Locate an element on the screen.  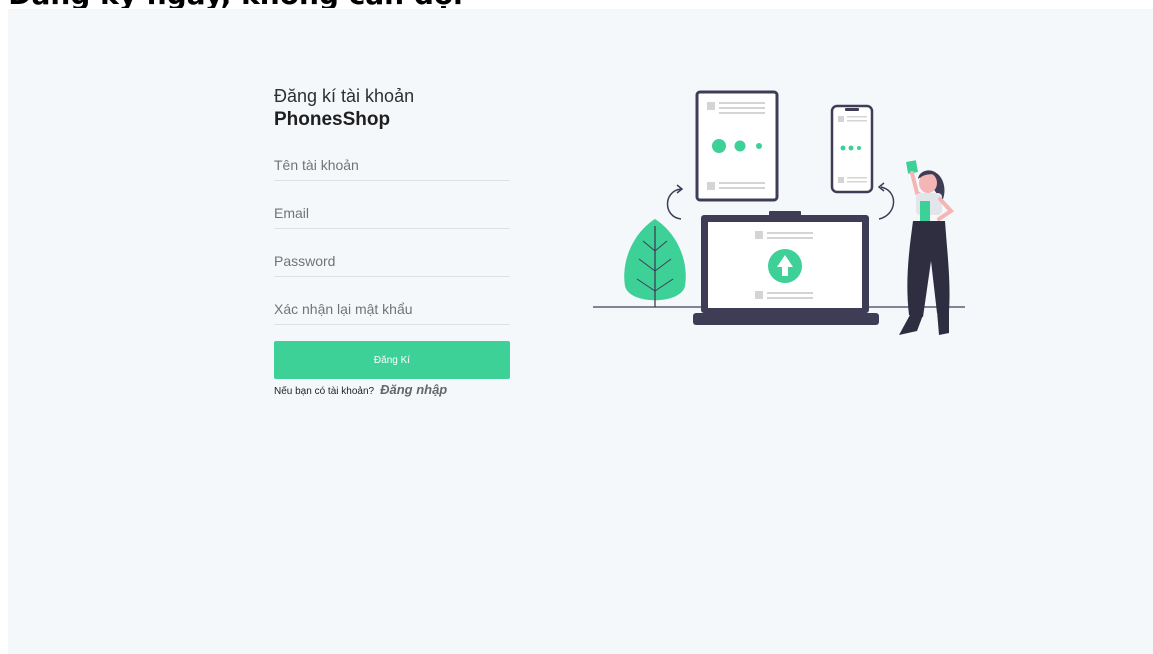
login-prompt-row: Nếu bạn có tài khoản? Đăng nhập is located at coordinates (393, 389).